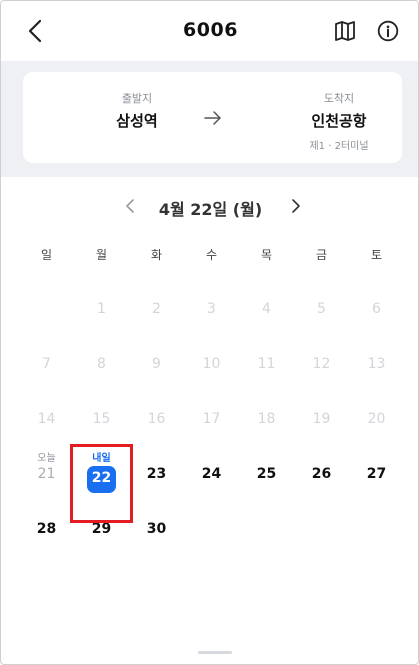  I want to click on calendar-day: 3, so click(211, 308).